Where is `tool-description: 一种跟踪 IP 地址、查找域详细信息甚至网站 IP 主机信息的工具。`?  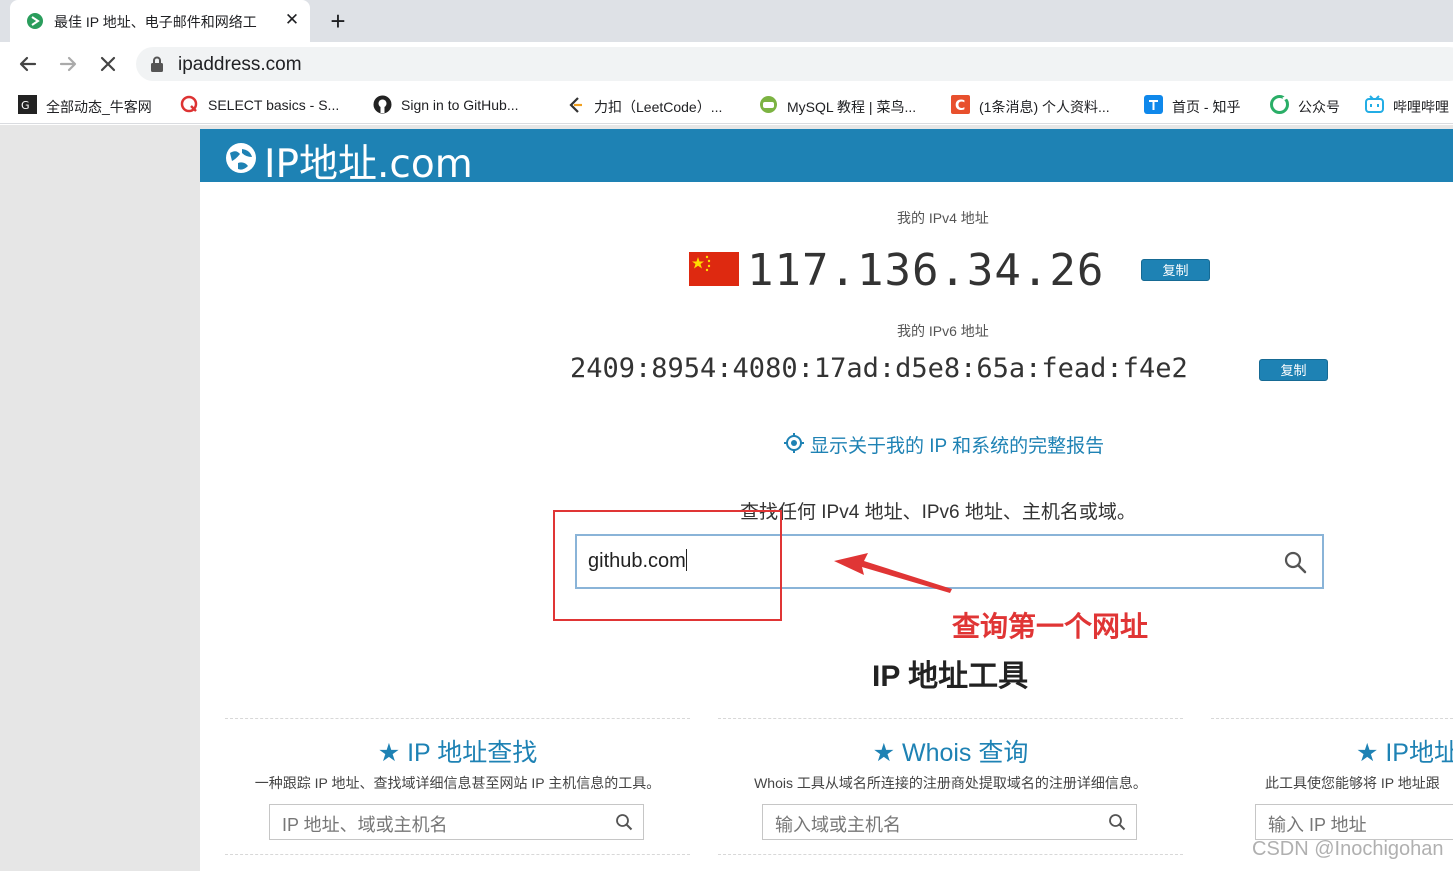 tool-description: 一种跟踪 IP 地址、查找域详细信息甚至网站 IP 主机信息的工具。 is located at coordinates (457, 783).